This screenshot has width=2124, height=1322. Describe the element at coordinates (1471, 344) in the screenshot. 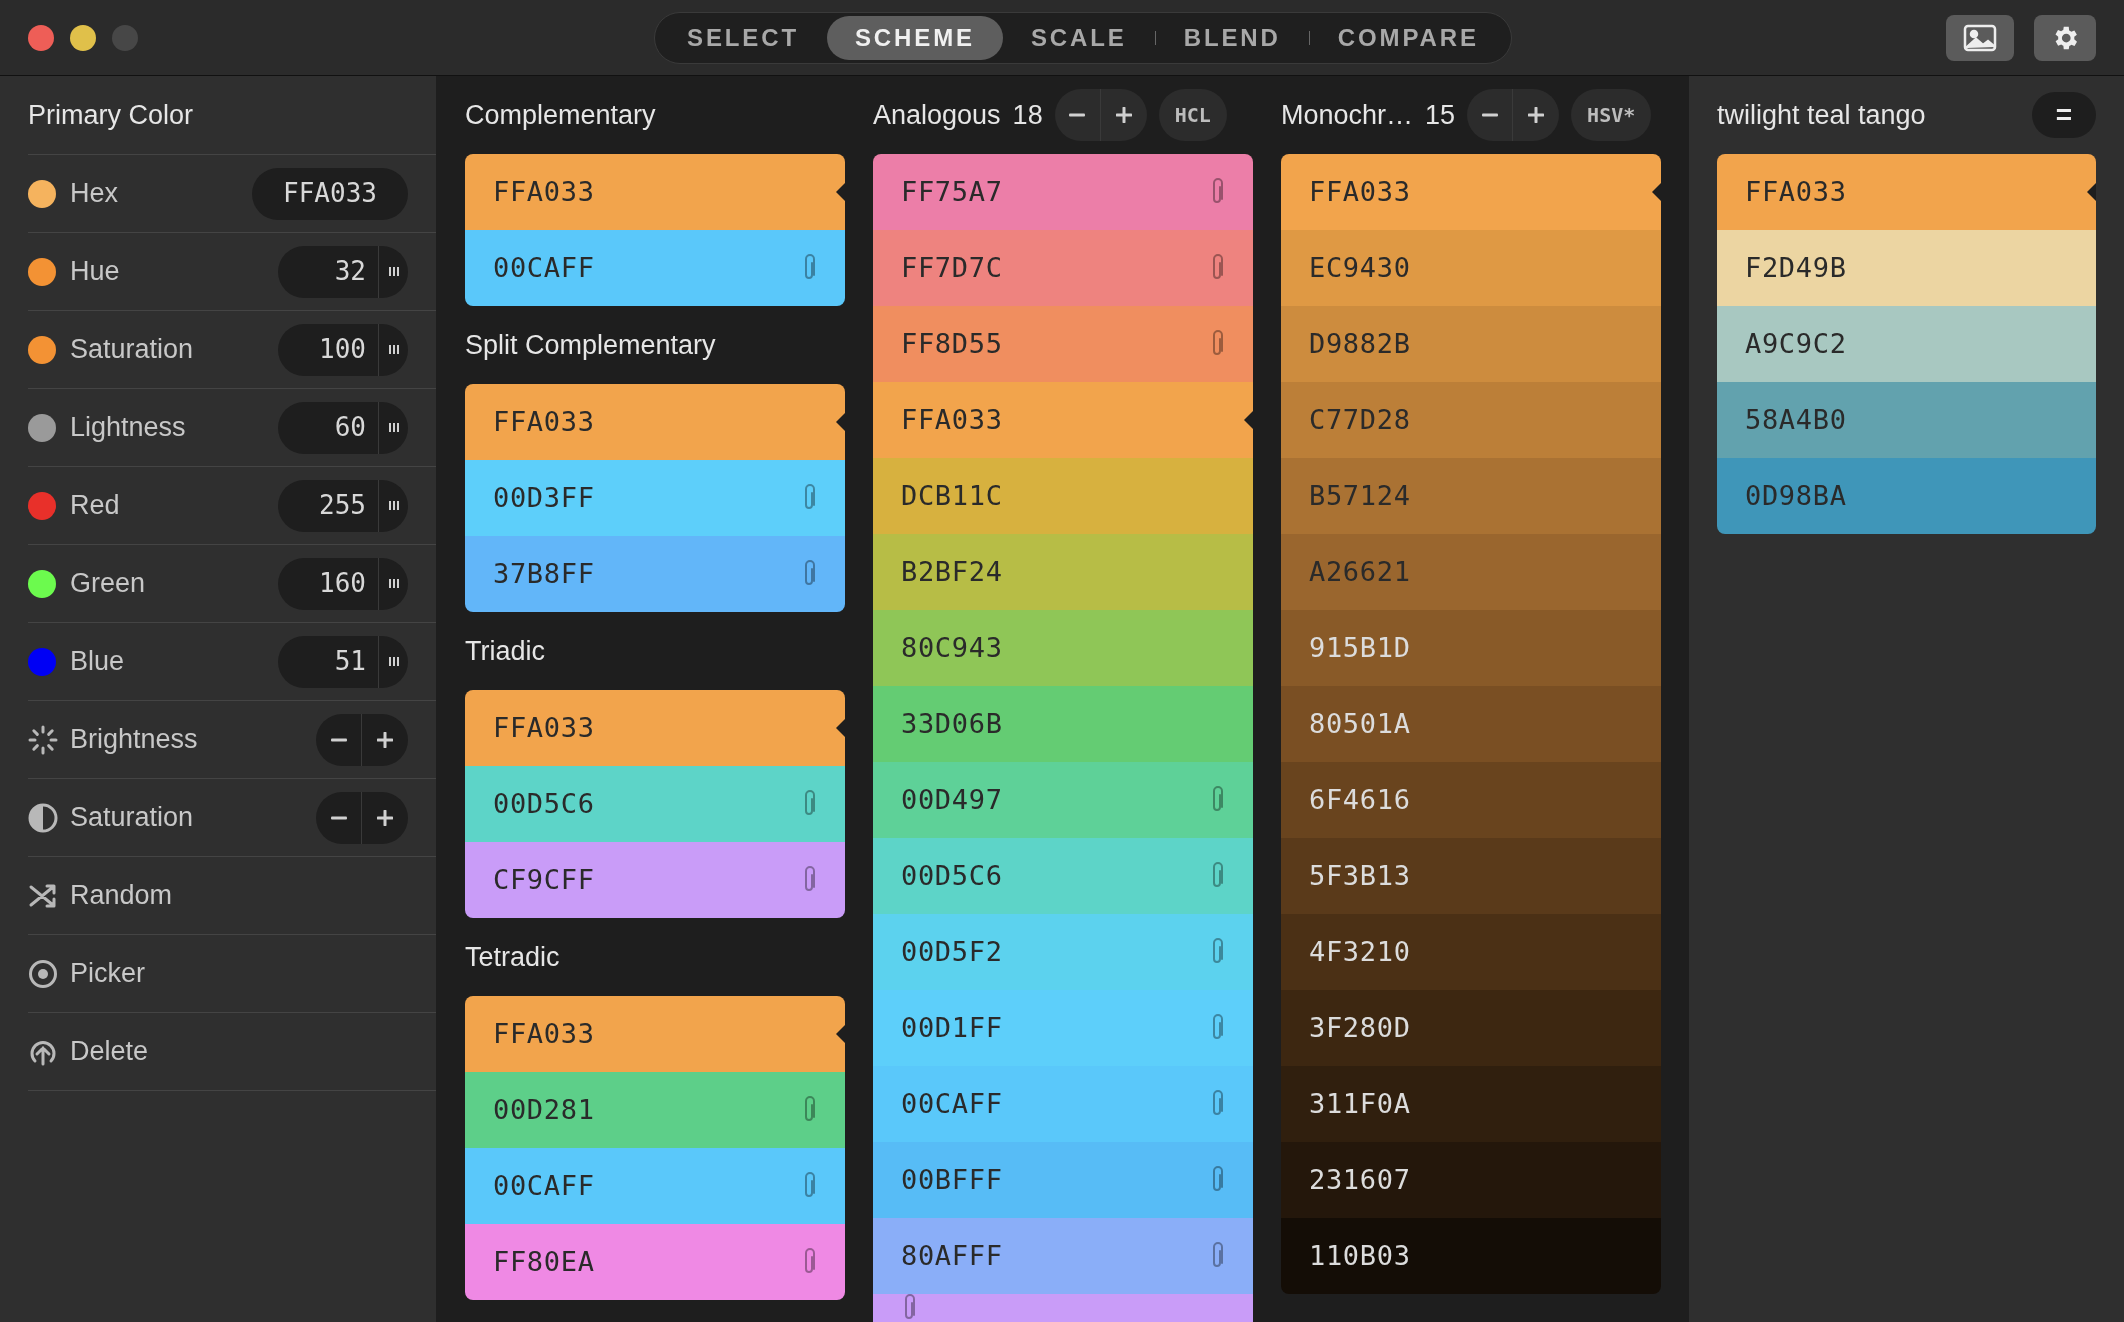

I see `color-swatch: D9882B` at that location.